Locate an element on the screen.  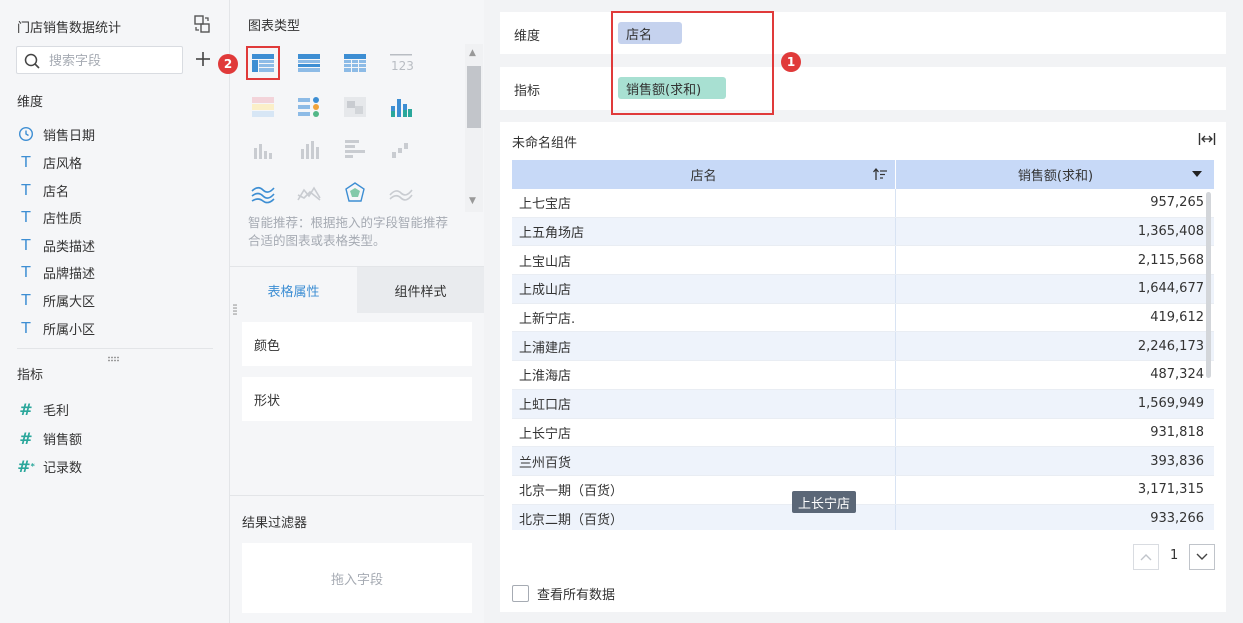
table-row: 上宝山店 2,115,568 is located at coordinates (863, 261).